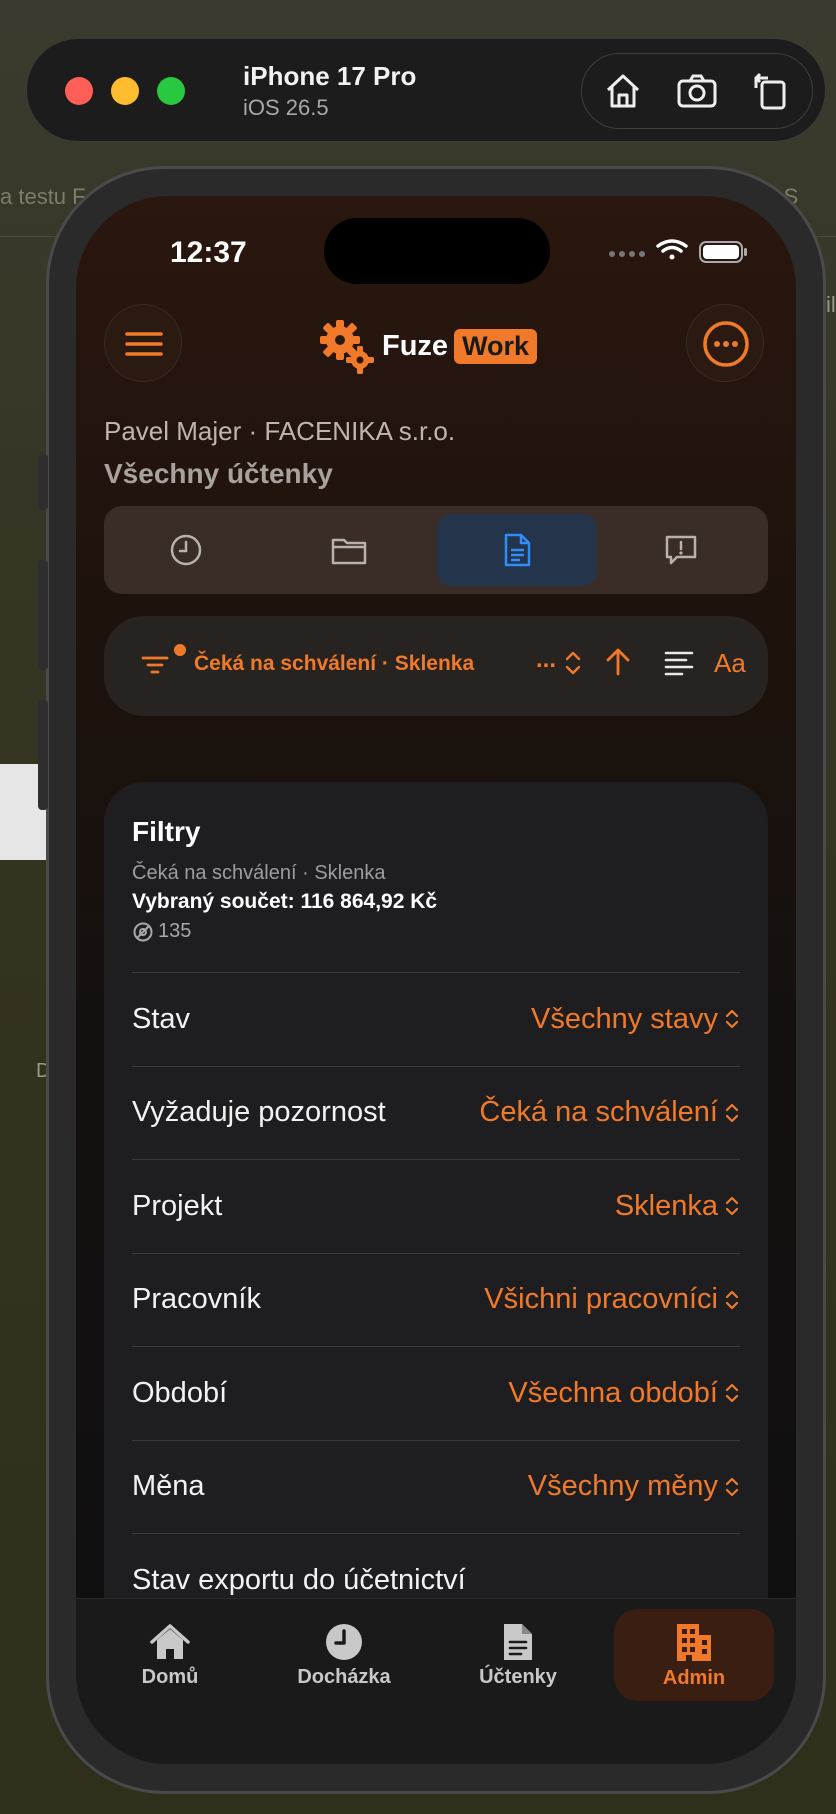 This screenshot has height=1814, width=836. I want to click on signal-icon, so click(627, 254).